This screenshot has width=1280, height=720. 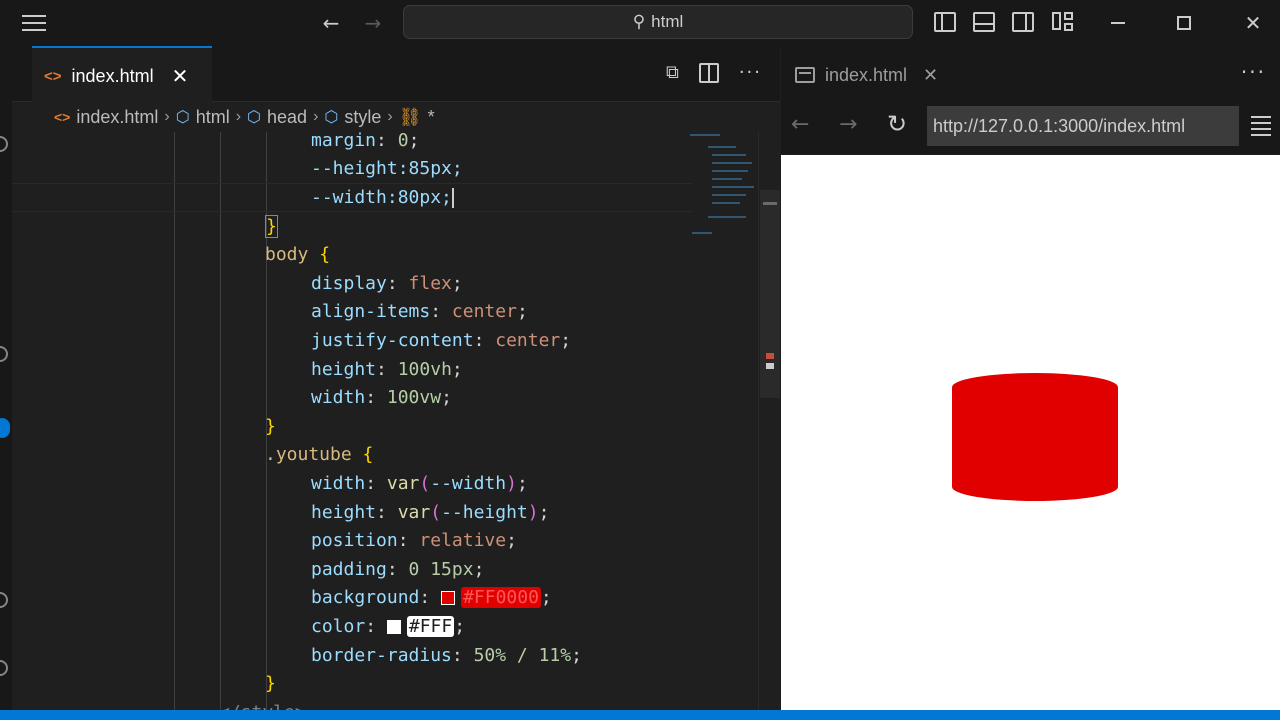 What do you see at coordinates (393, 626) in the screenshot?
I see `color-swatch-white` at bounding box center [393, 626].